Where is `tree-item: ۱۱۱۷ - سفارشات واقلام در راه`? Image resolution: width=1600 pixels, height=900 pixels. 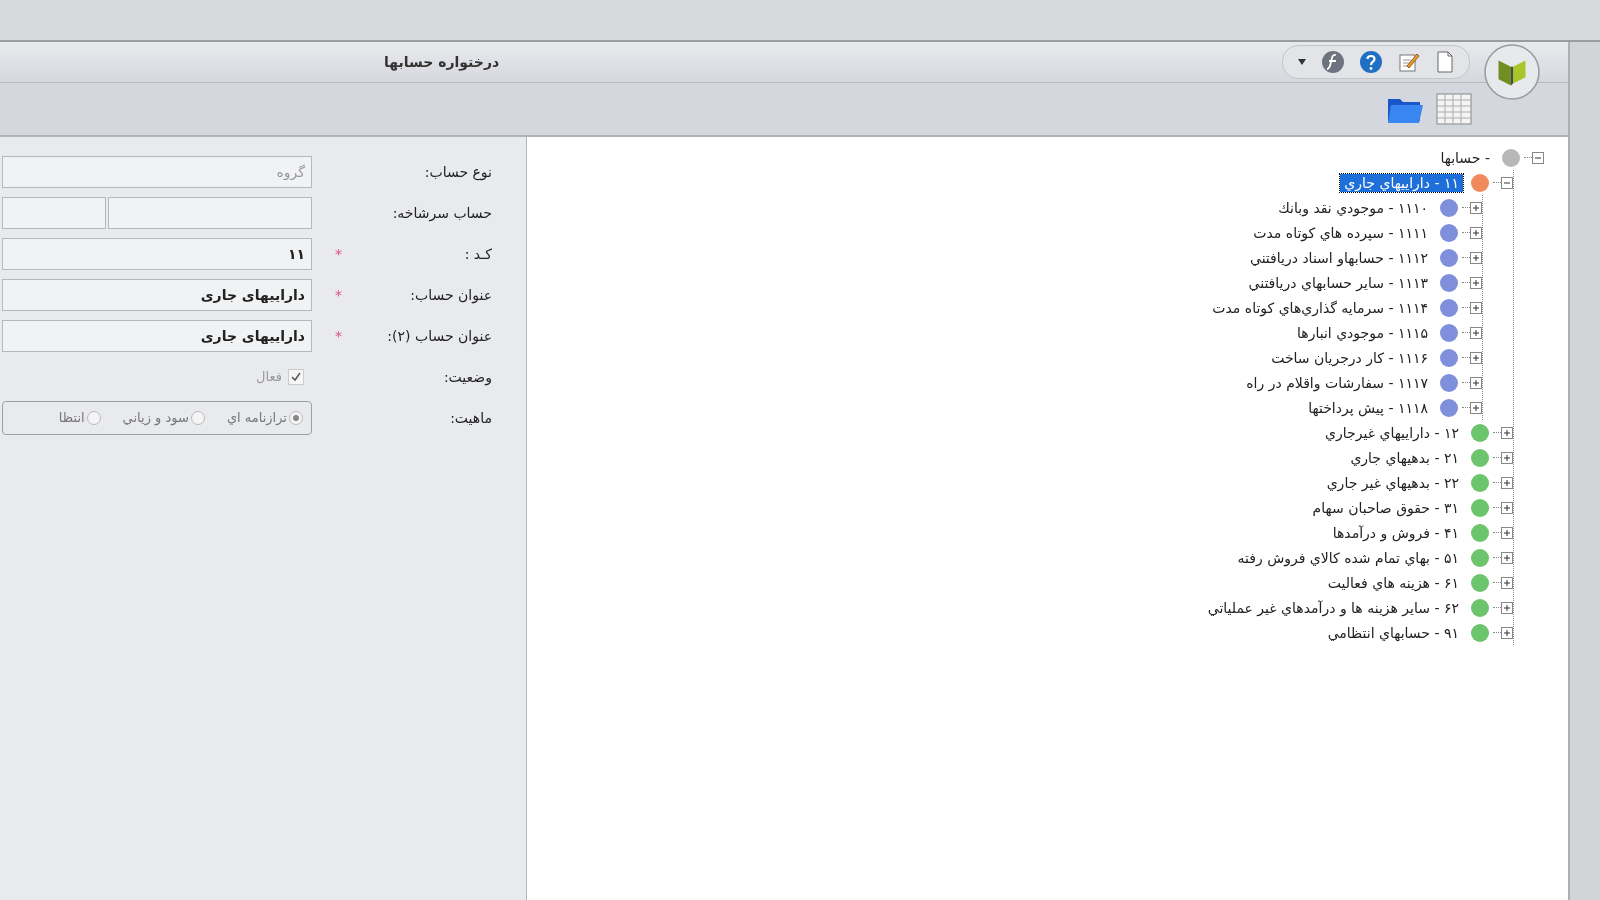 tree-item: ۱۱۱۷ - سفارشات واقلام در راه is located at coordinates (1337, 382).